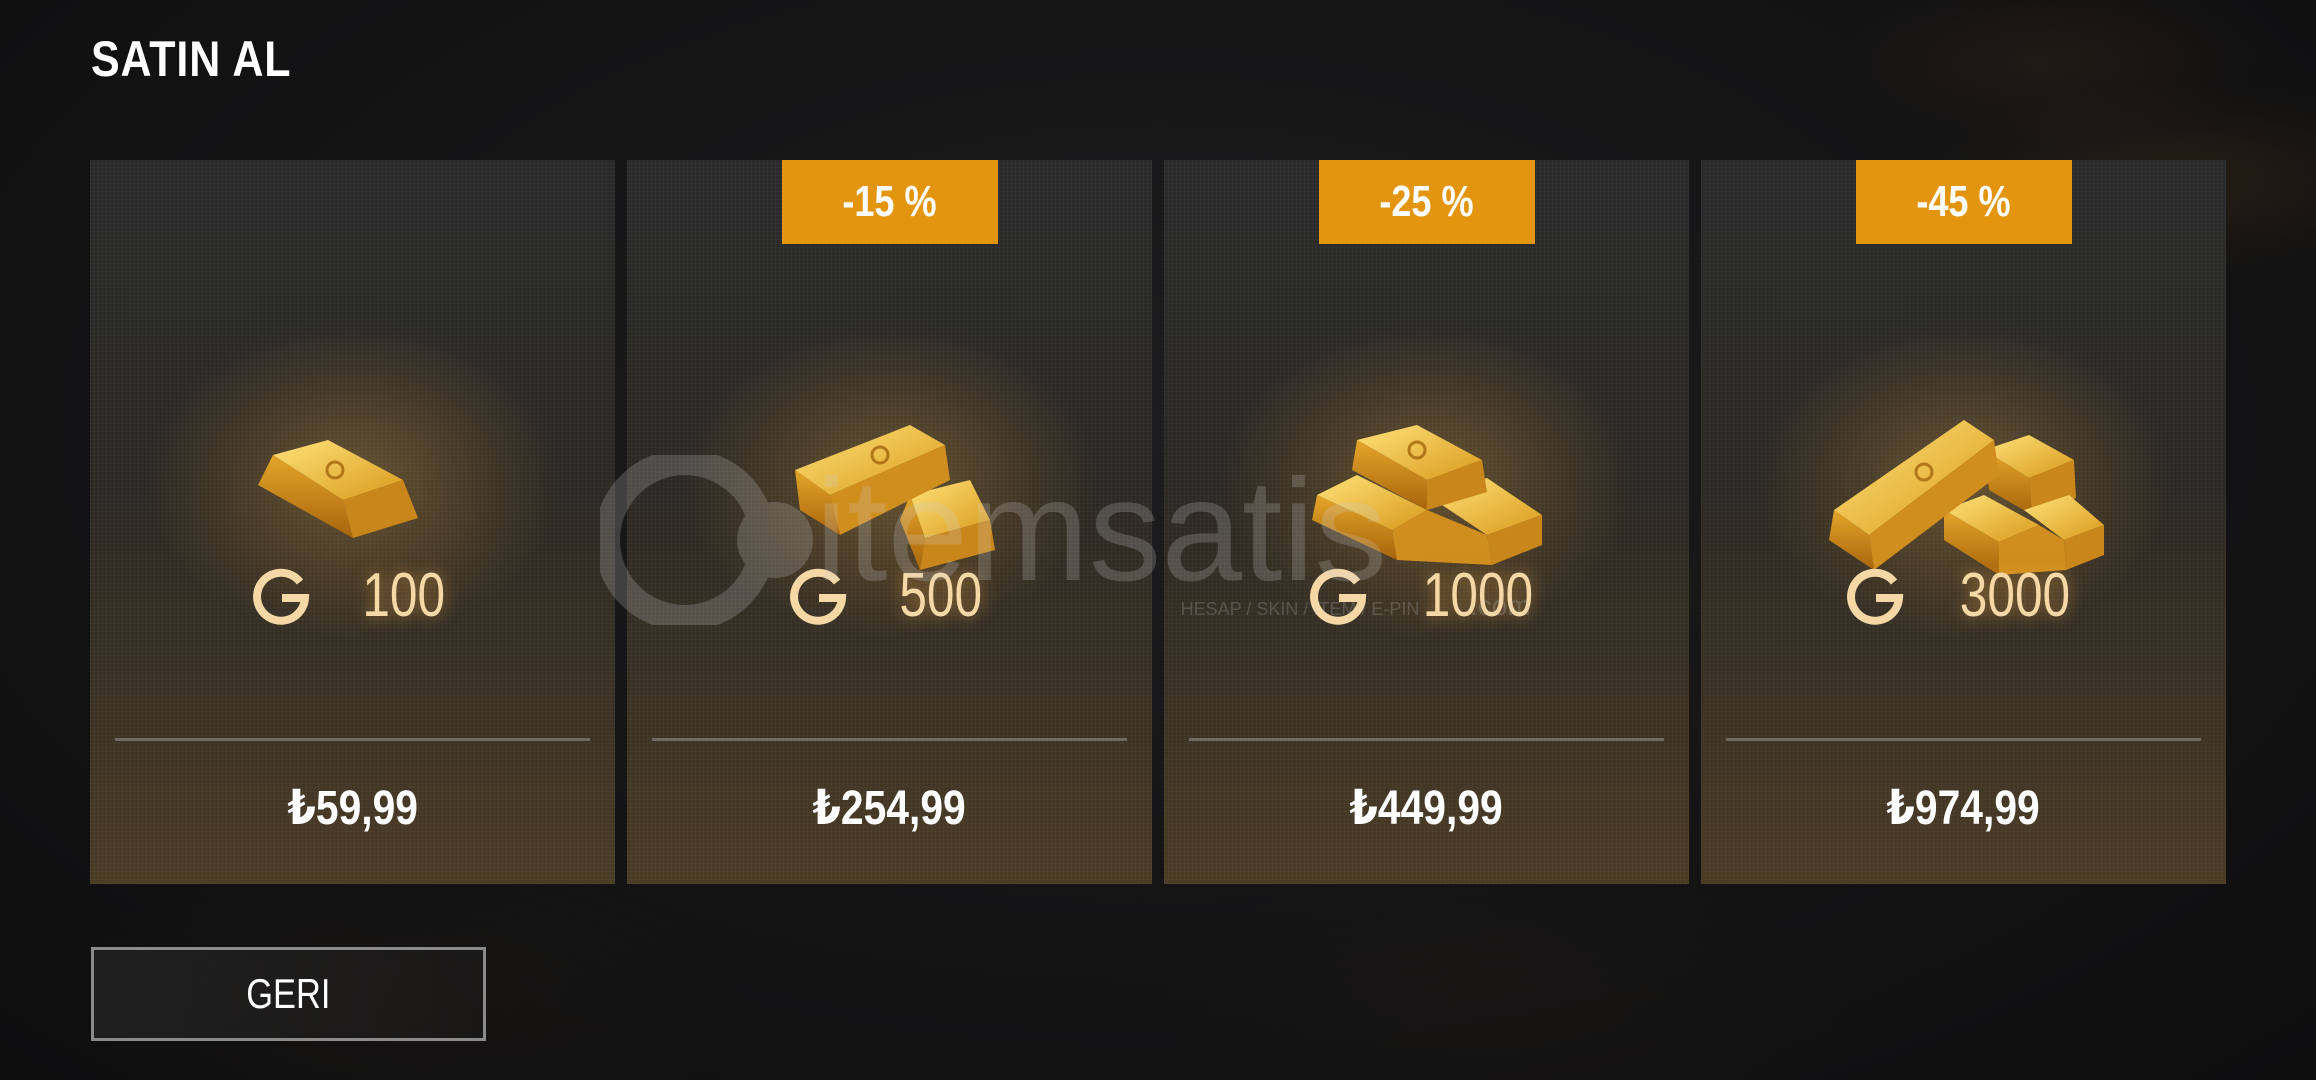  Describe the element at coordinates (1477, 595) in the screenshot. I see `gold-amount: 1000` at that location.